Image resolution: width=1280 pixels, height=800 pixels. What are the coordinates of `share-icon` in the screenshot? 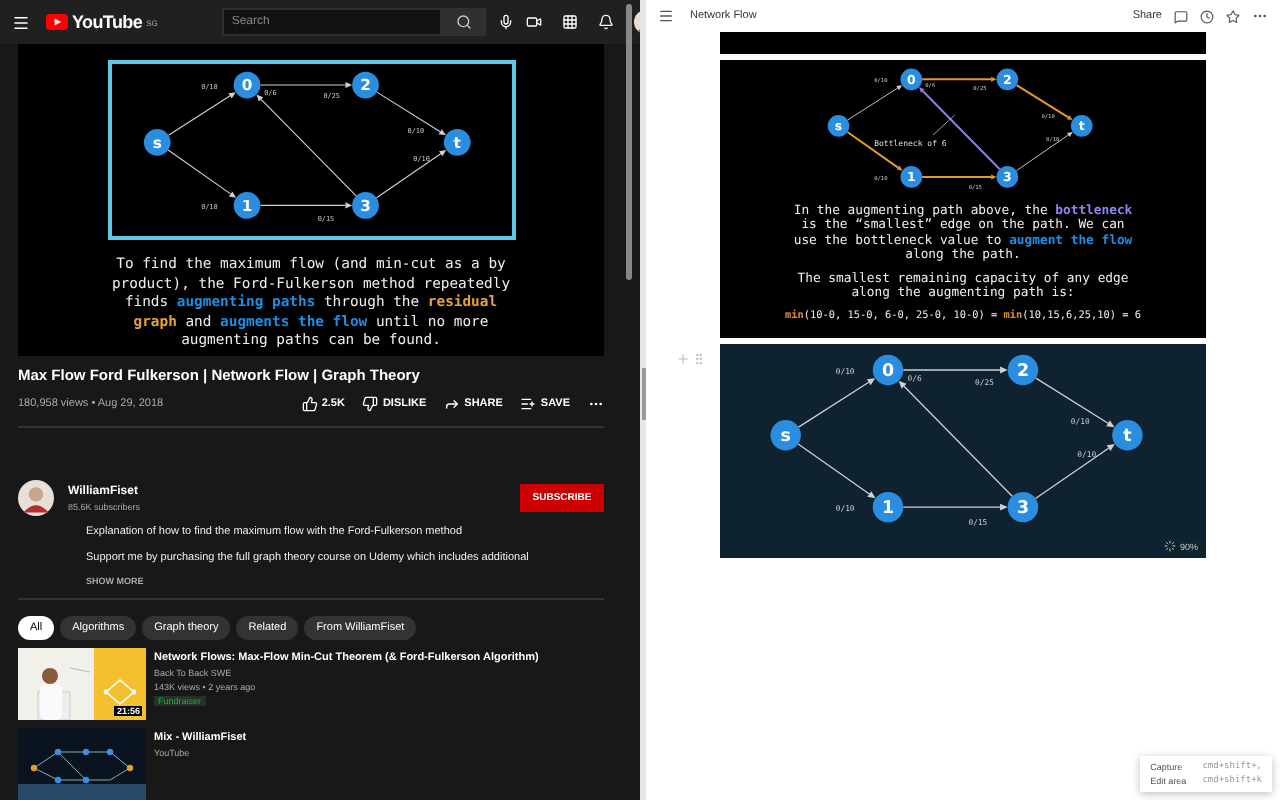 It's located at (452, 404).